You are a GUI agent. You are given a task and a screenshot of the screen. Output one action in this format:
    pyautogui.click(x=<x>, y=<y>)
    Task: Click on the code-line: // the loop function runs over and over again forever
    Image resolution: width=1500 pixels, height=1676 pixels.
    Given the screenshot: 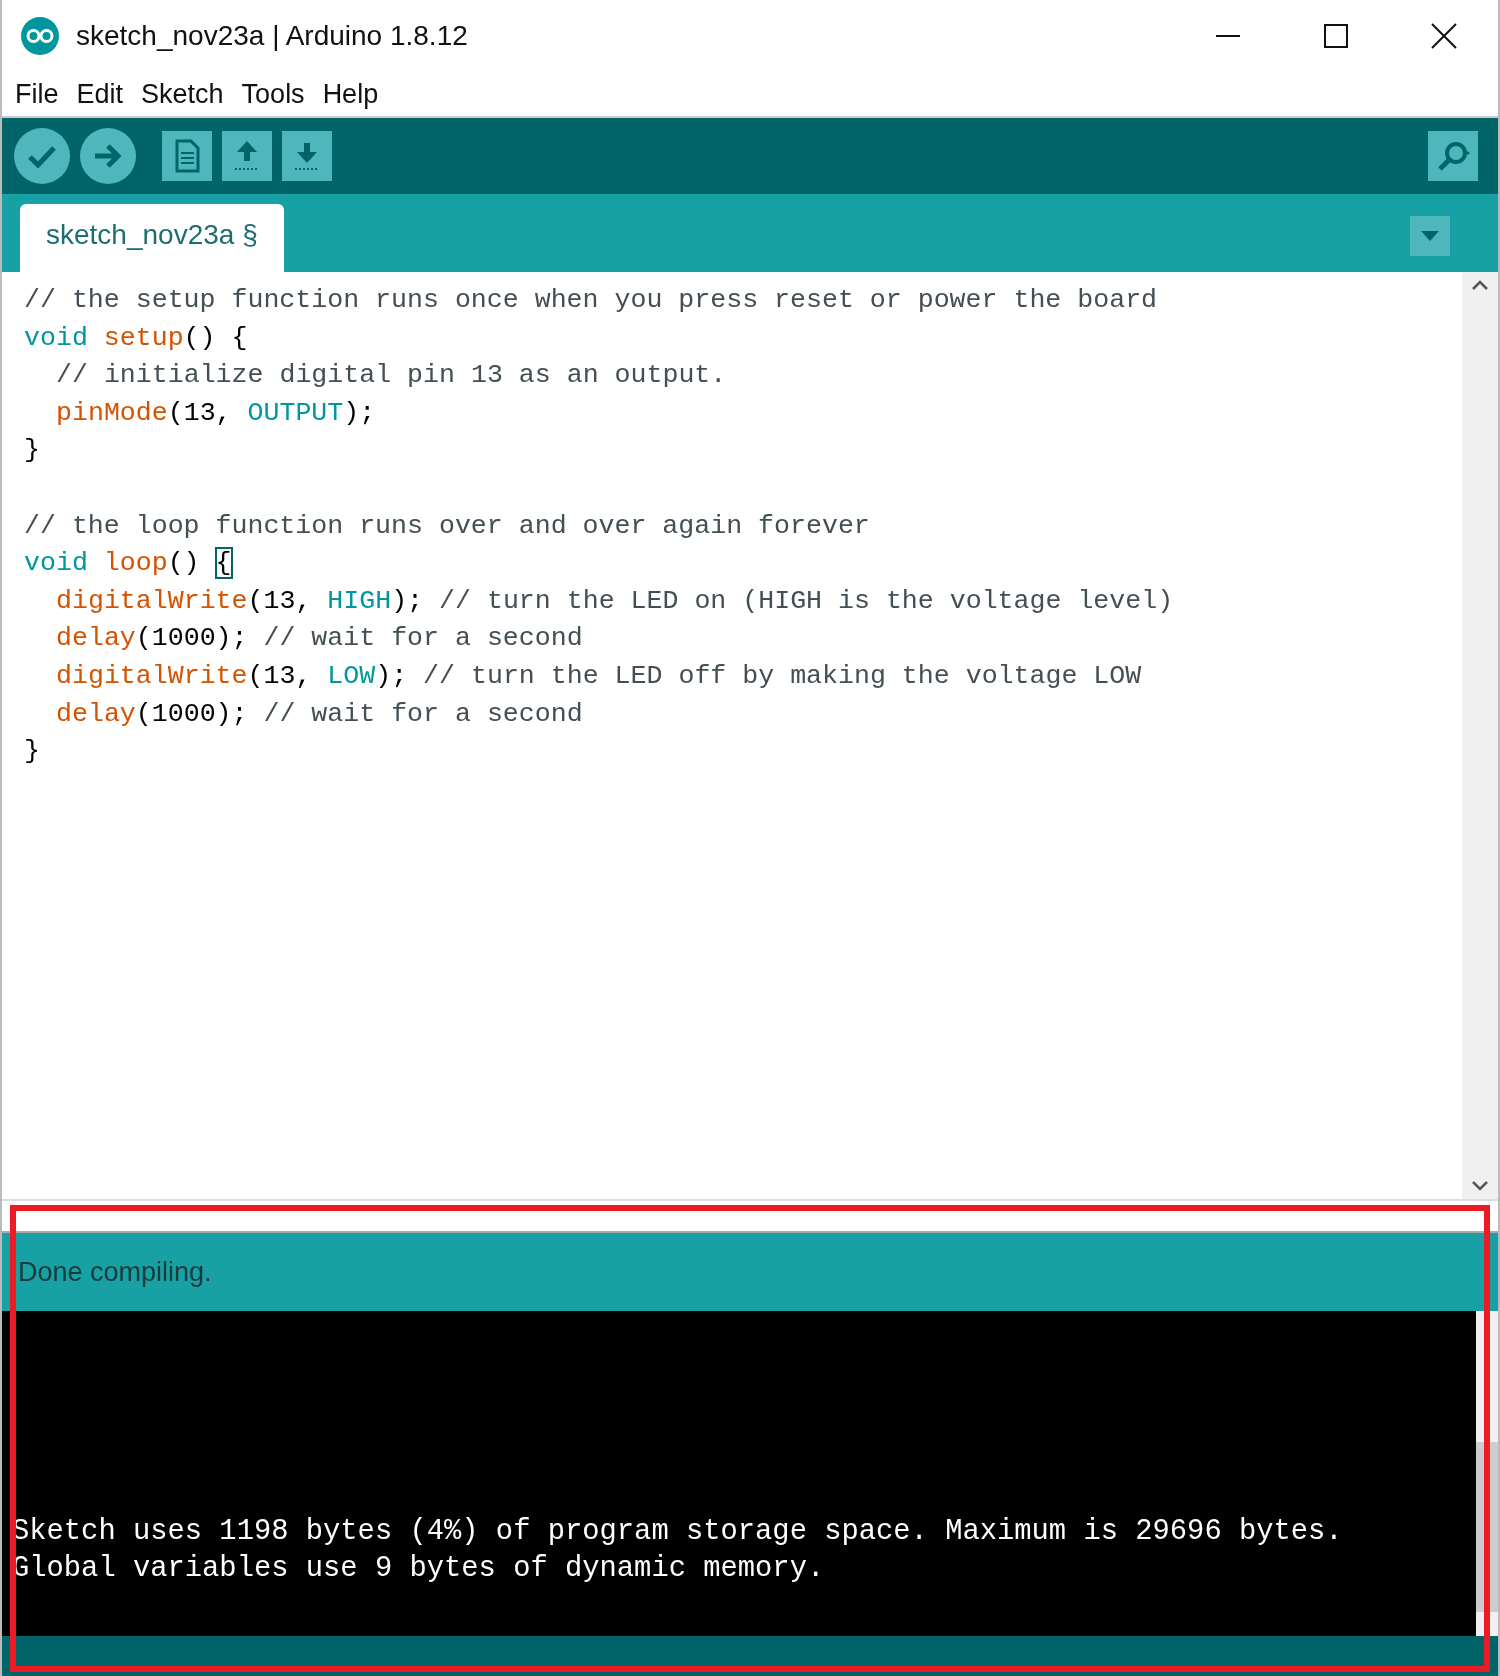 What is the action you would take?
    pyautogui.click(x=447, y=525)
    